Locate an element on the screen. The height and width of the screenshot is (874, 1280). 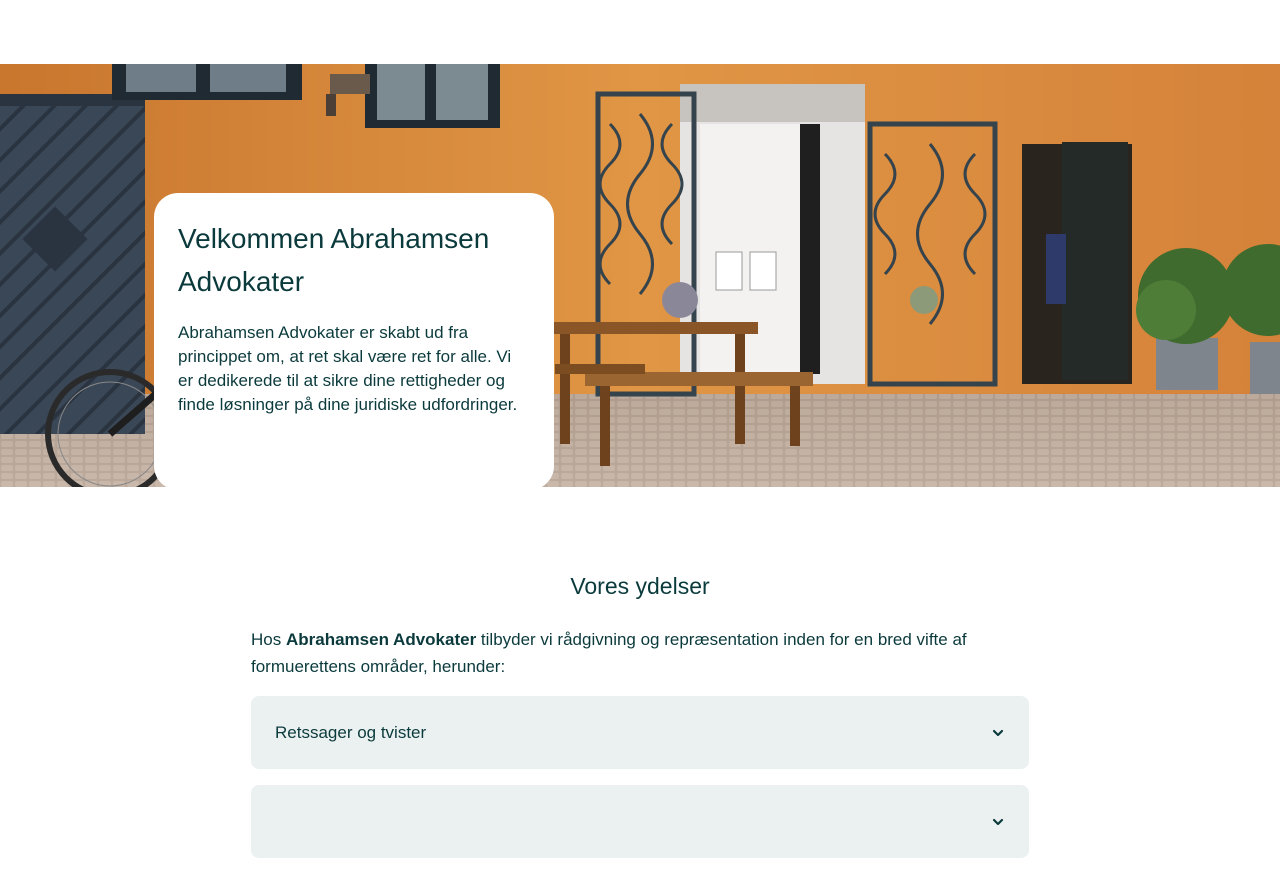
services-title: Vores ydelser is located at coordinates (640, 586).